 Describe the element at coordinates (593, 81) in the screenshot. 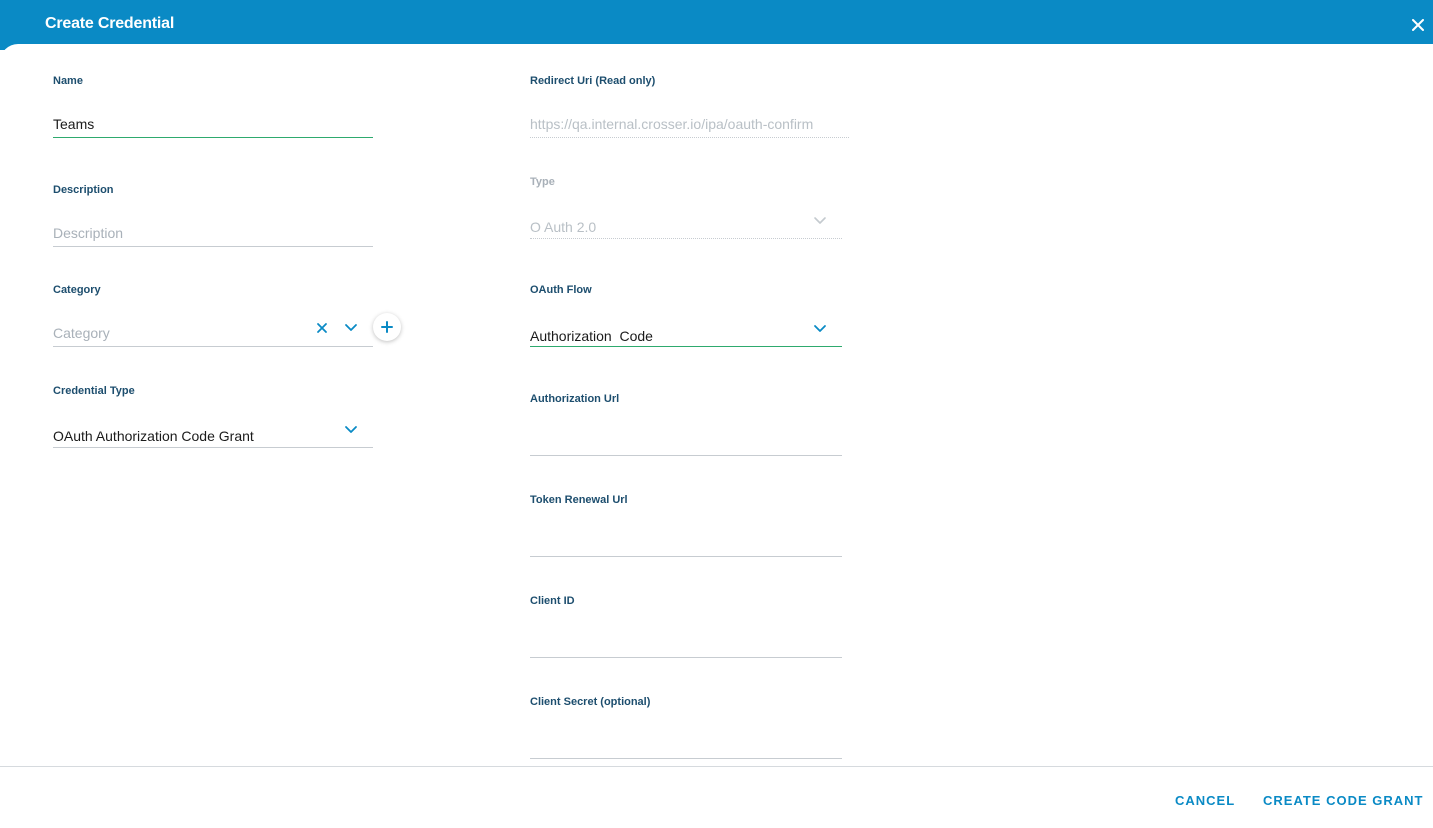

I see `redirect-uri-label: Redirect Uri (Read only)` at that location.